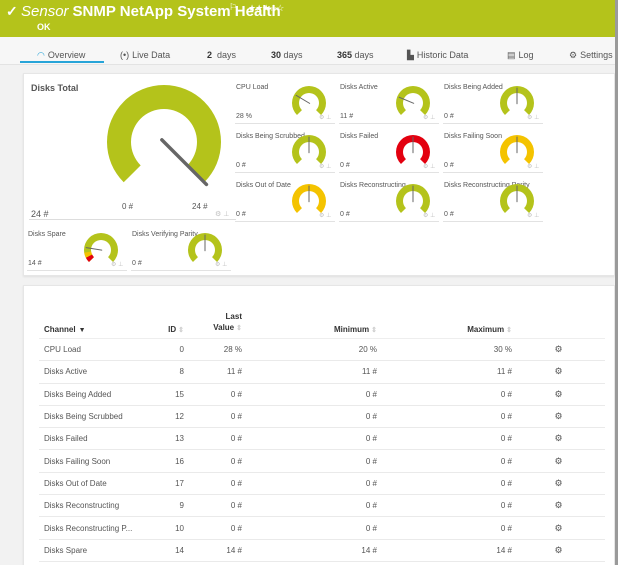  What do you see at coordinates (322, 350) in the screenshot?
I see `table-row: CPU Load 0 28 % 20 % 30 % ⚙` at bounding box center [322, 350].